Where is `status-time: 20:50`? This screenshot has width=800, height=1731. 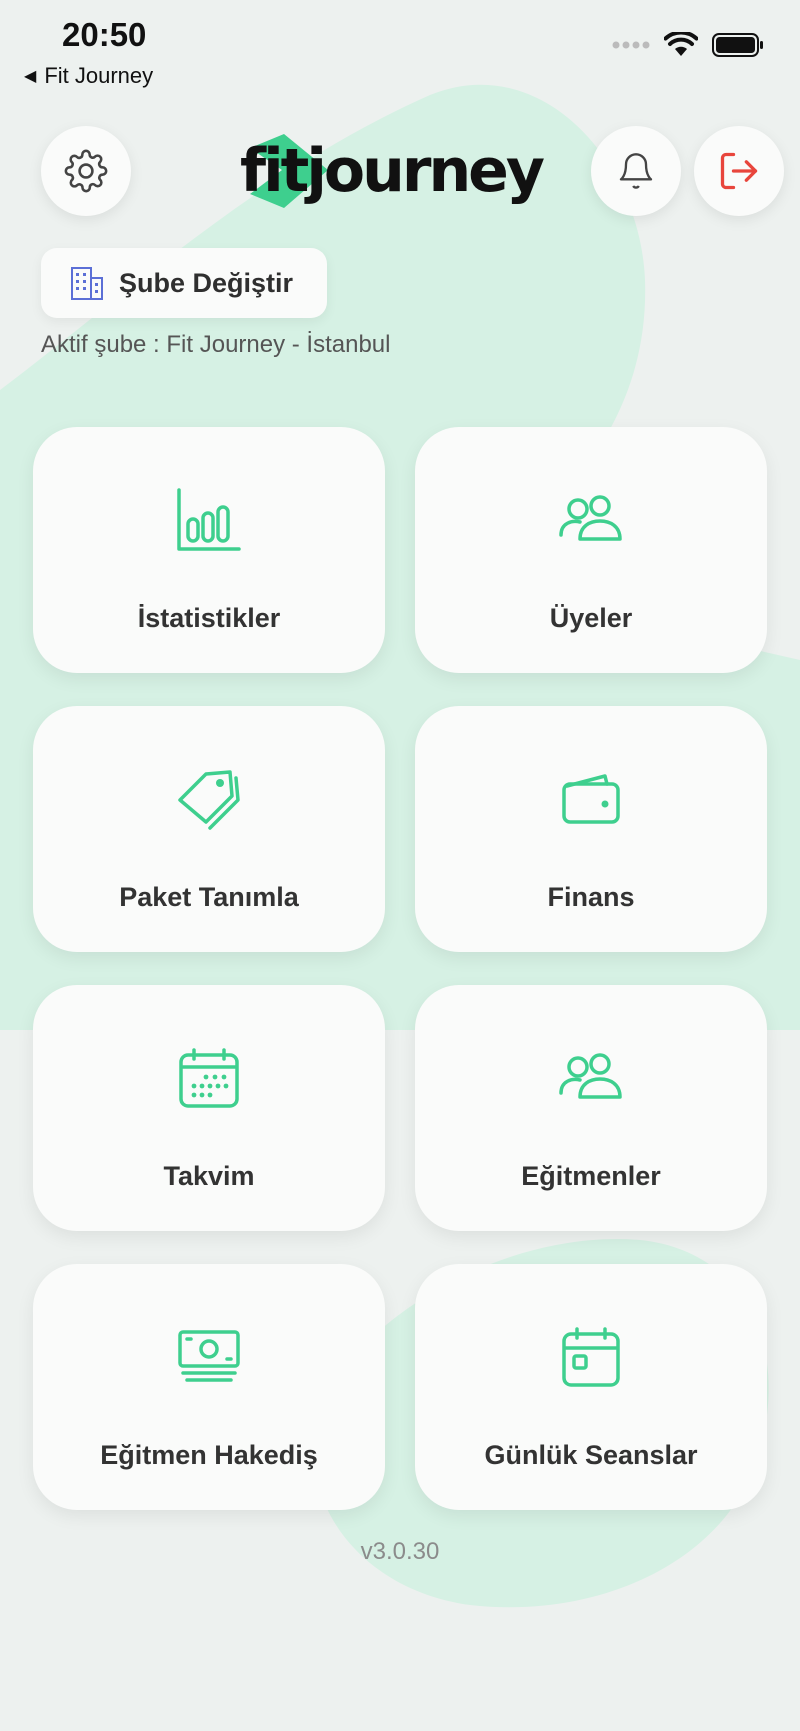
status-time: 20:50 is located at coordinates (104, 34).